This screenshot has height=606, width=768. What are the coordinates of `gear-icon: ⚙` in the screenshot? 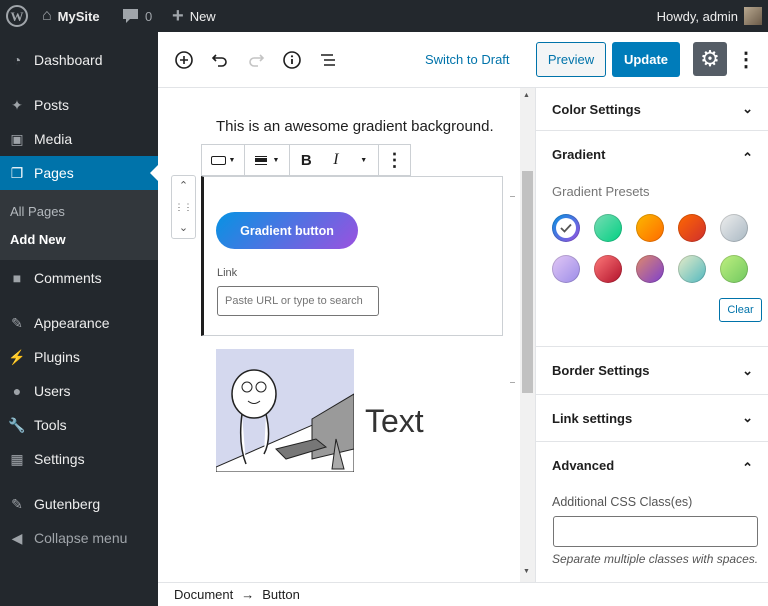 It's located at (710, 58).